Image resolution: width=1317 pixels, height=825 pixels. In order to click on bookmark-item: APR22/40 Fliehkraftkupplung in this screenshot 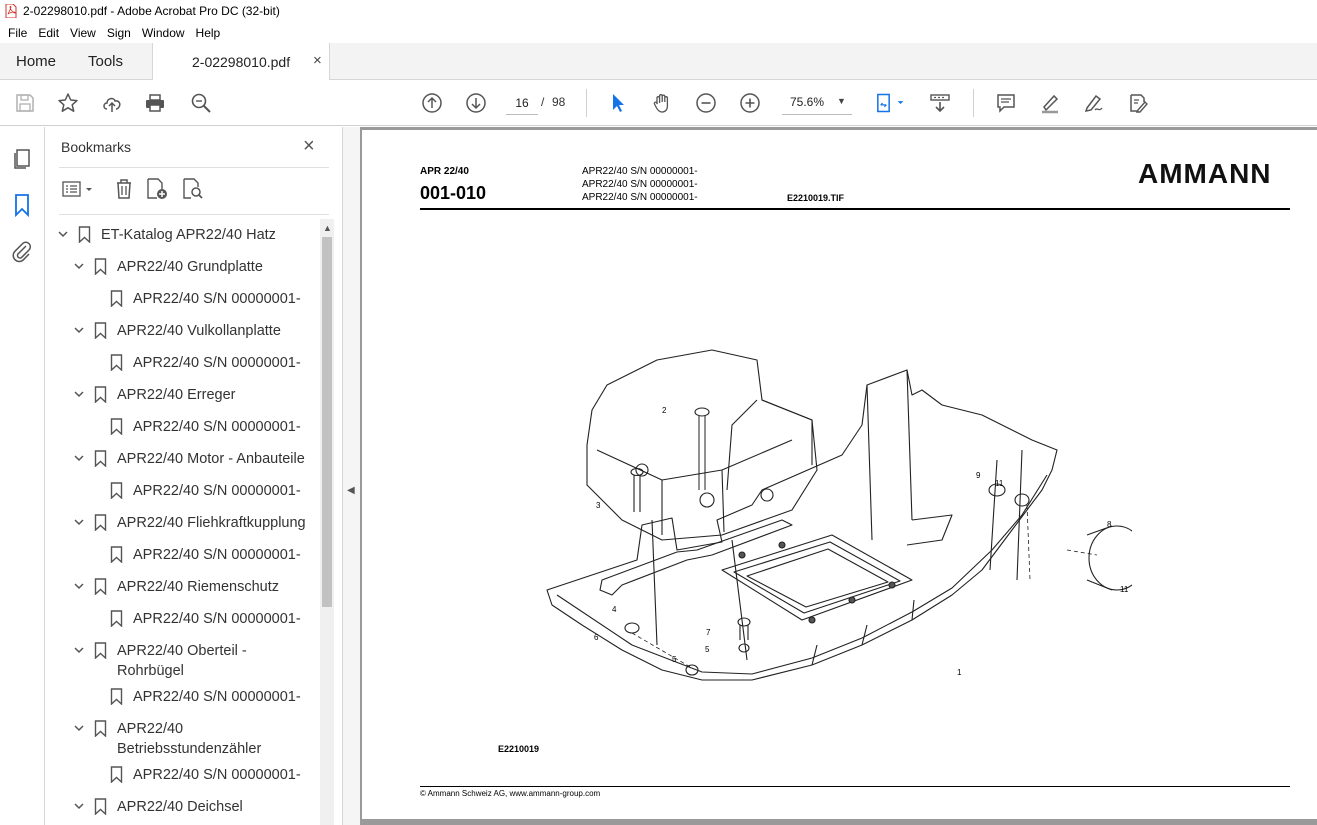, I will do `click(182, 524)`.